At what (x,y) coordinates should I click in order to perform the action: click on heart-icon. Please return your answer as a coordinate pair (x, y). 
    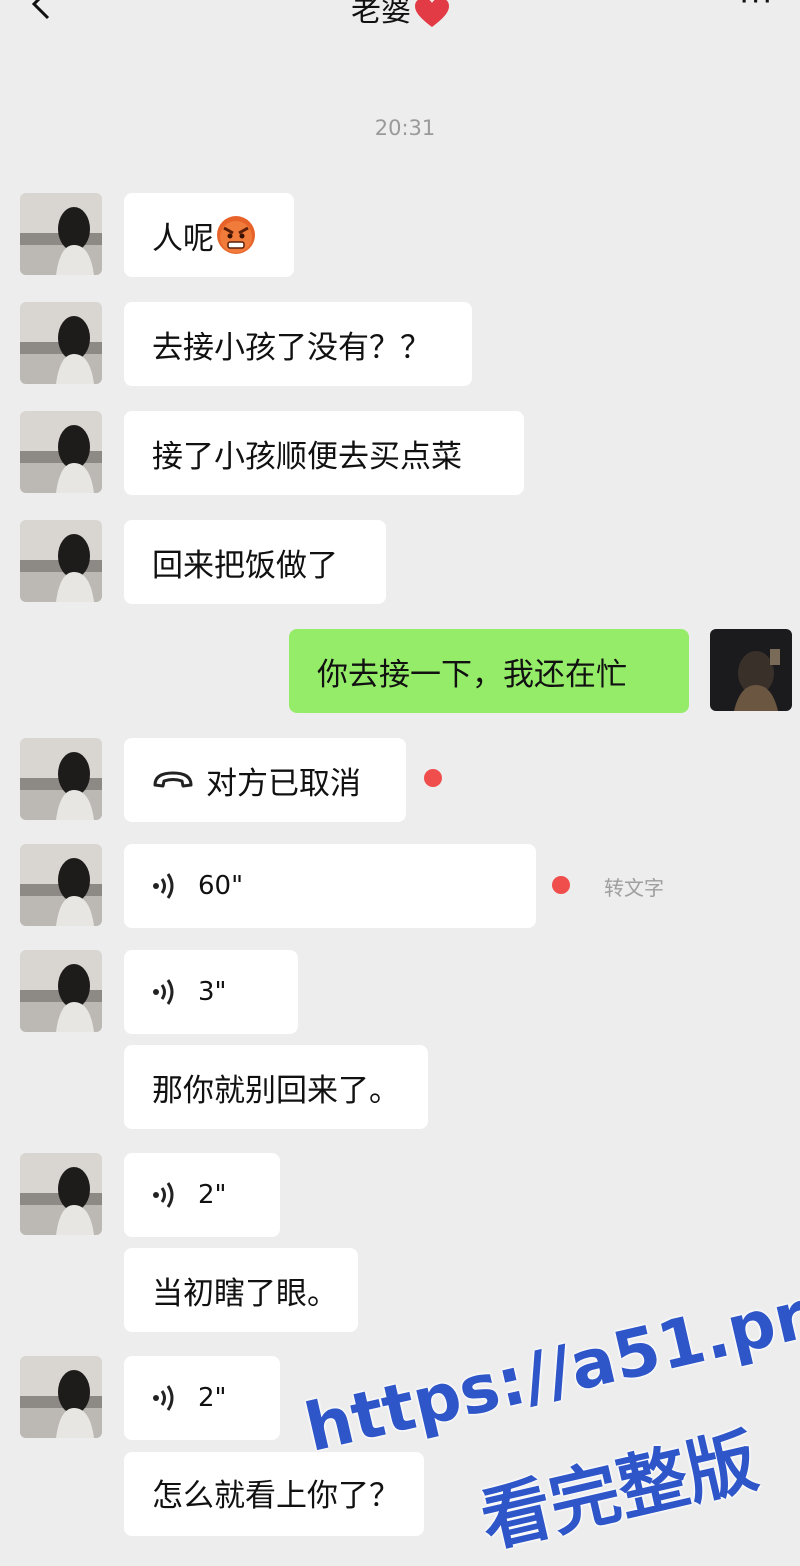
    Looking at the image, I should click on (432, 14).